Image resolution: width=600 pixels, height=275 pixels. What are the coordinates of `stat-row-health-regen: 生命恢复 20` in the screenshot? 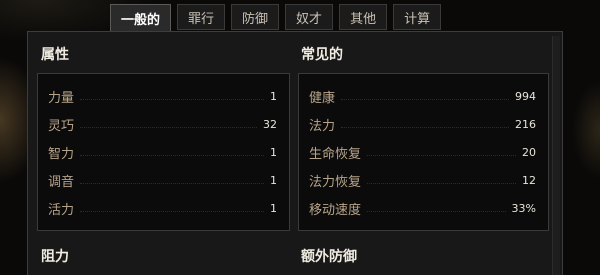 It's located at (423, 152).